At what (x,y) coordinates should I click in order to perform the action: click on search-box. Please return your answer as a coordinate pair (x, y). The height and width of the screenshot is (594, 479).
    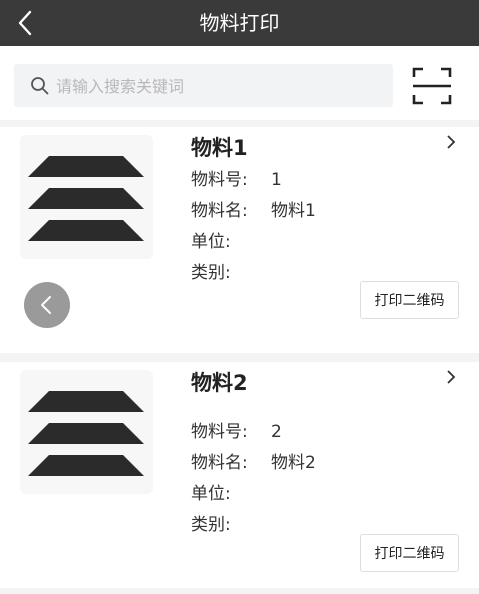
    Looking at the image, I should click on (203, 86).